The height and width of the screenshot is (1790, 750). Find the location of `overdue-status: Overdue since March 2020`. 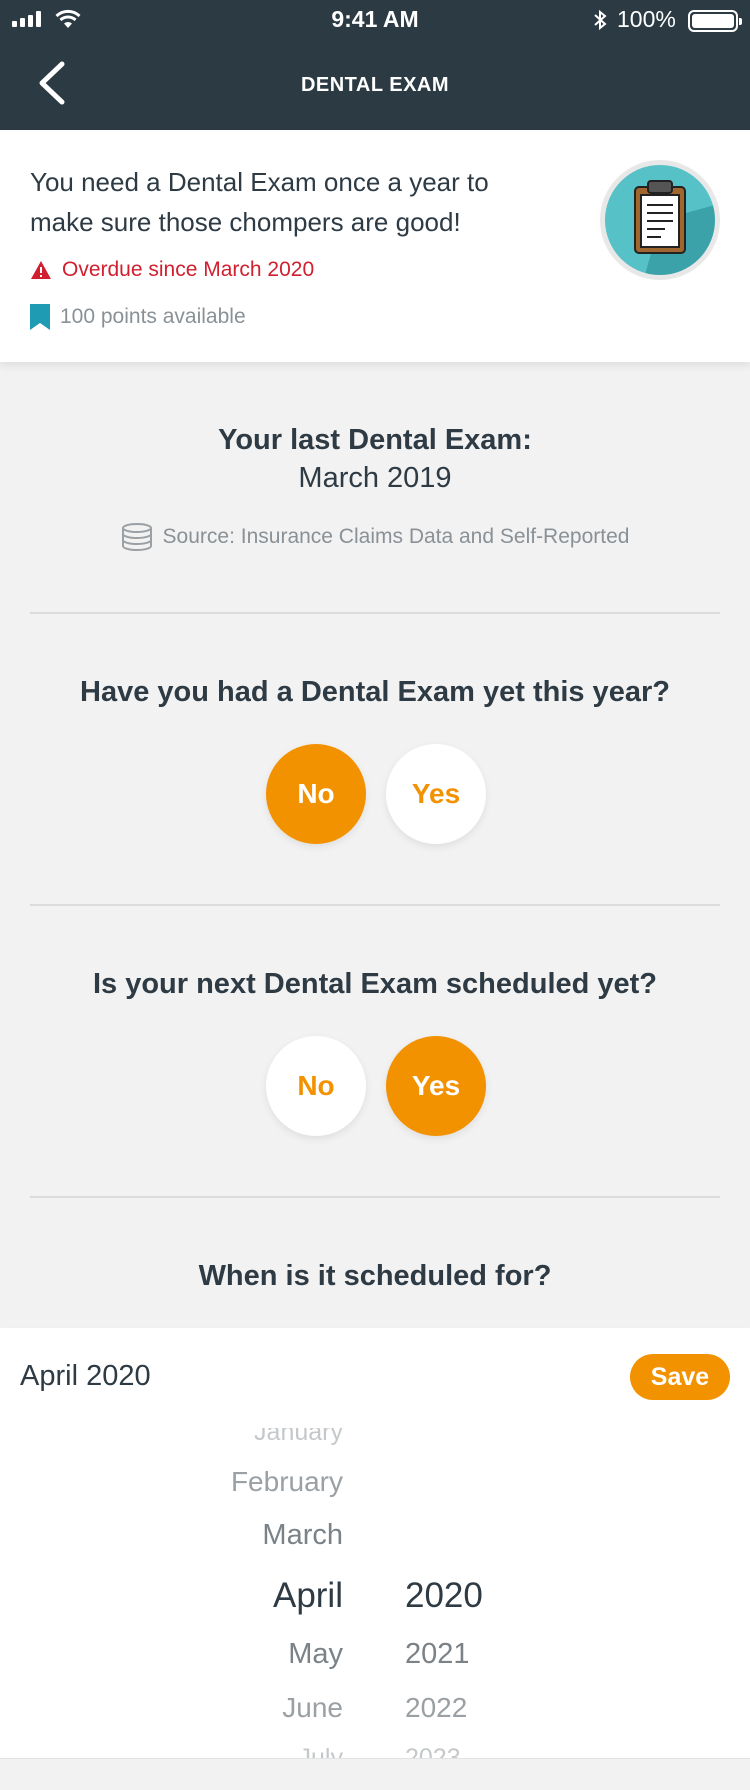

overdue-status: Overdue since March 2020 is located at coordinates (172, 270).